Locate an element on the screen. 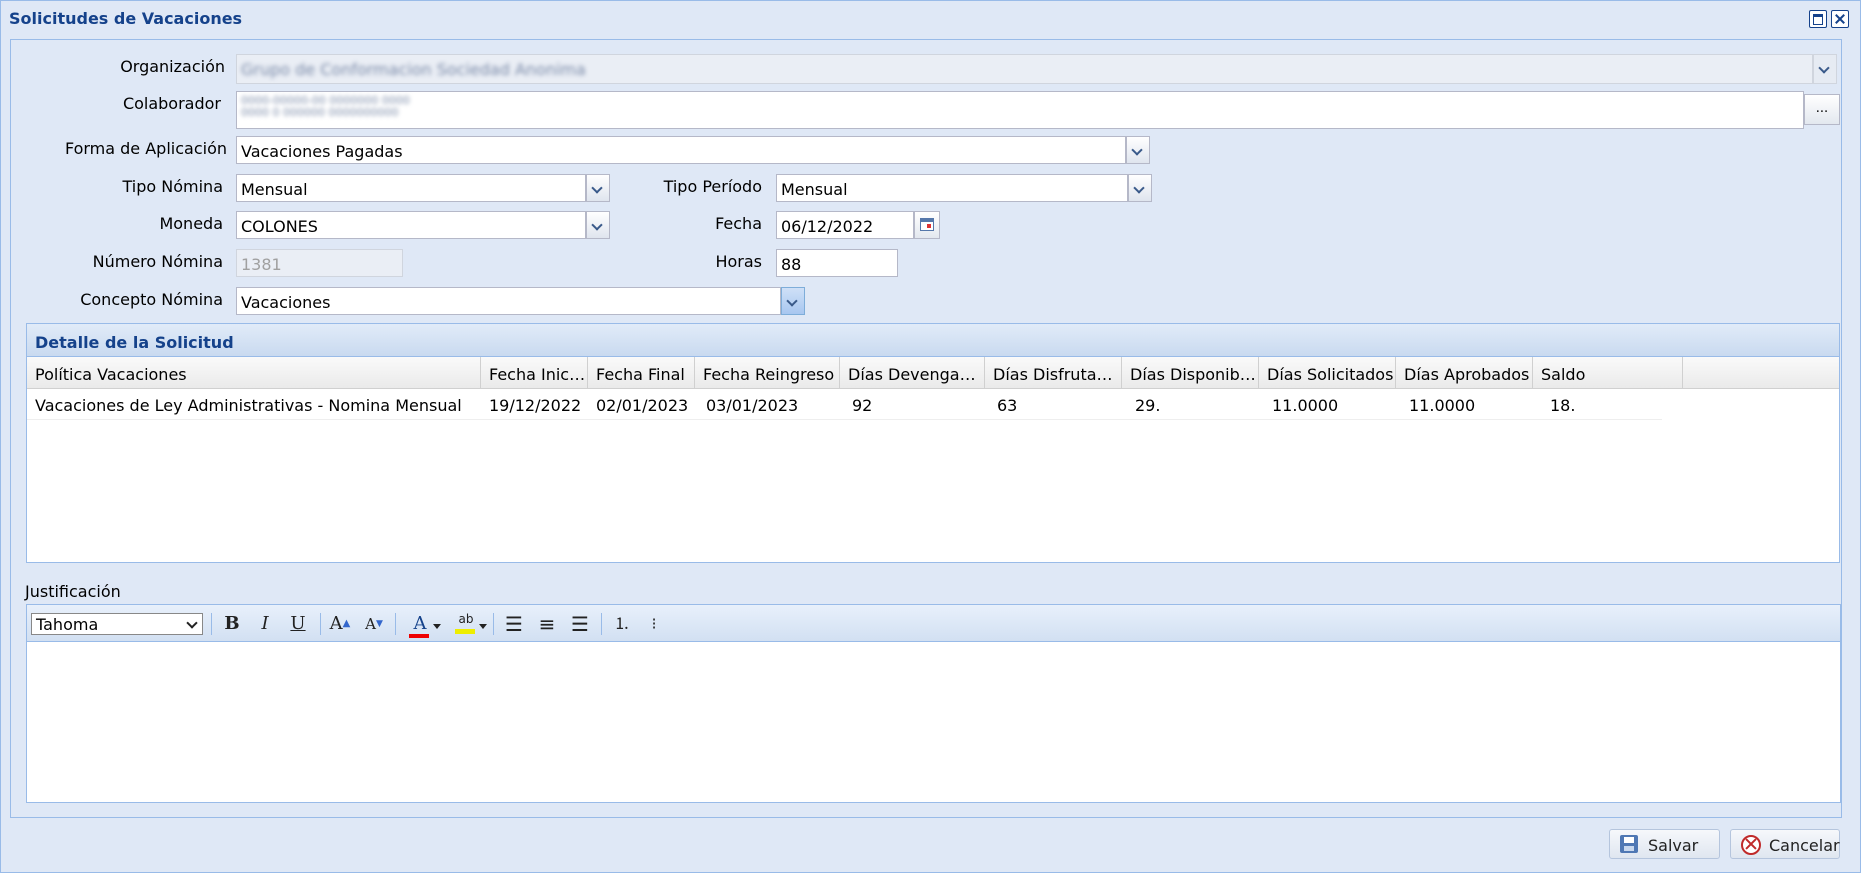 The image size is (1861, 873). editor-toolbar: Tahoma B I U A▲ A▼ A ab ☰ ≡ ☰ ⒈ ⁝ is located at coordinates (933, 623).